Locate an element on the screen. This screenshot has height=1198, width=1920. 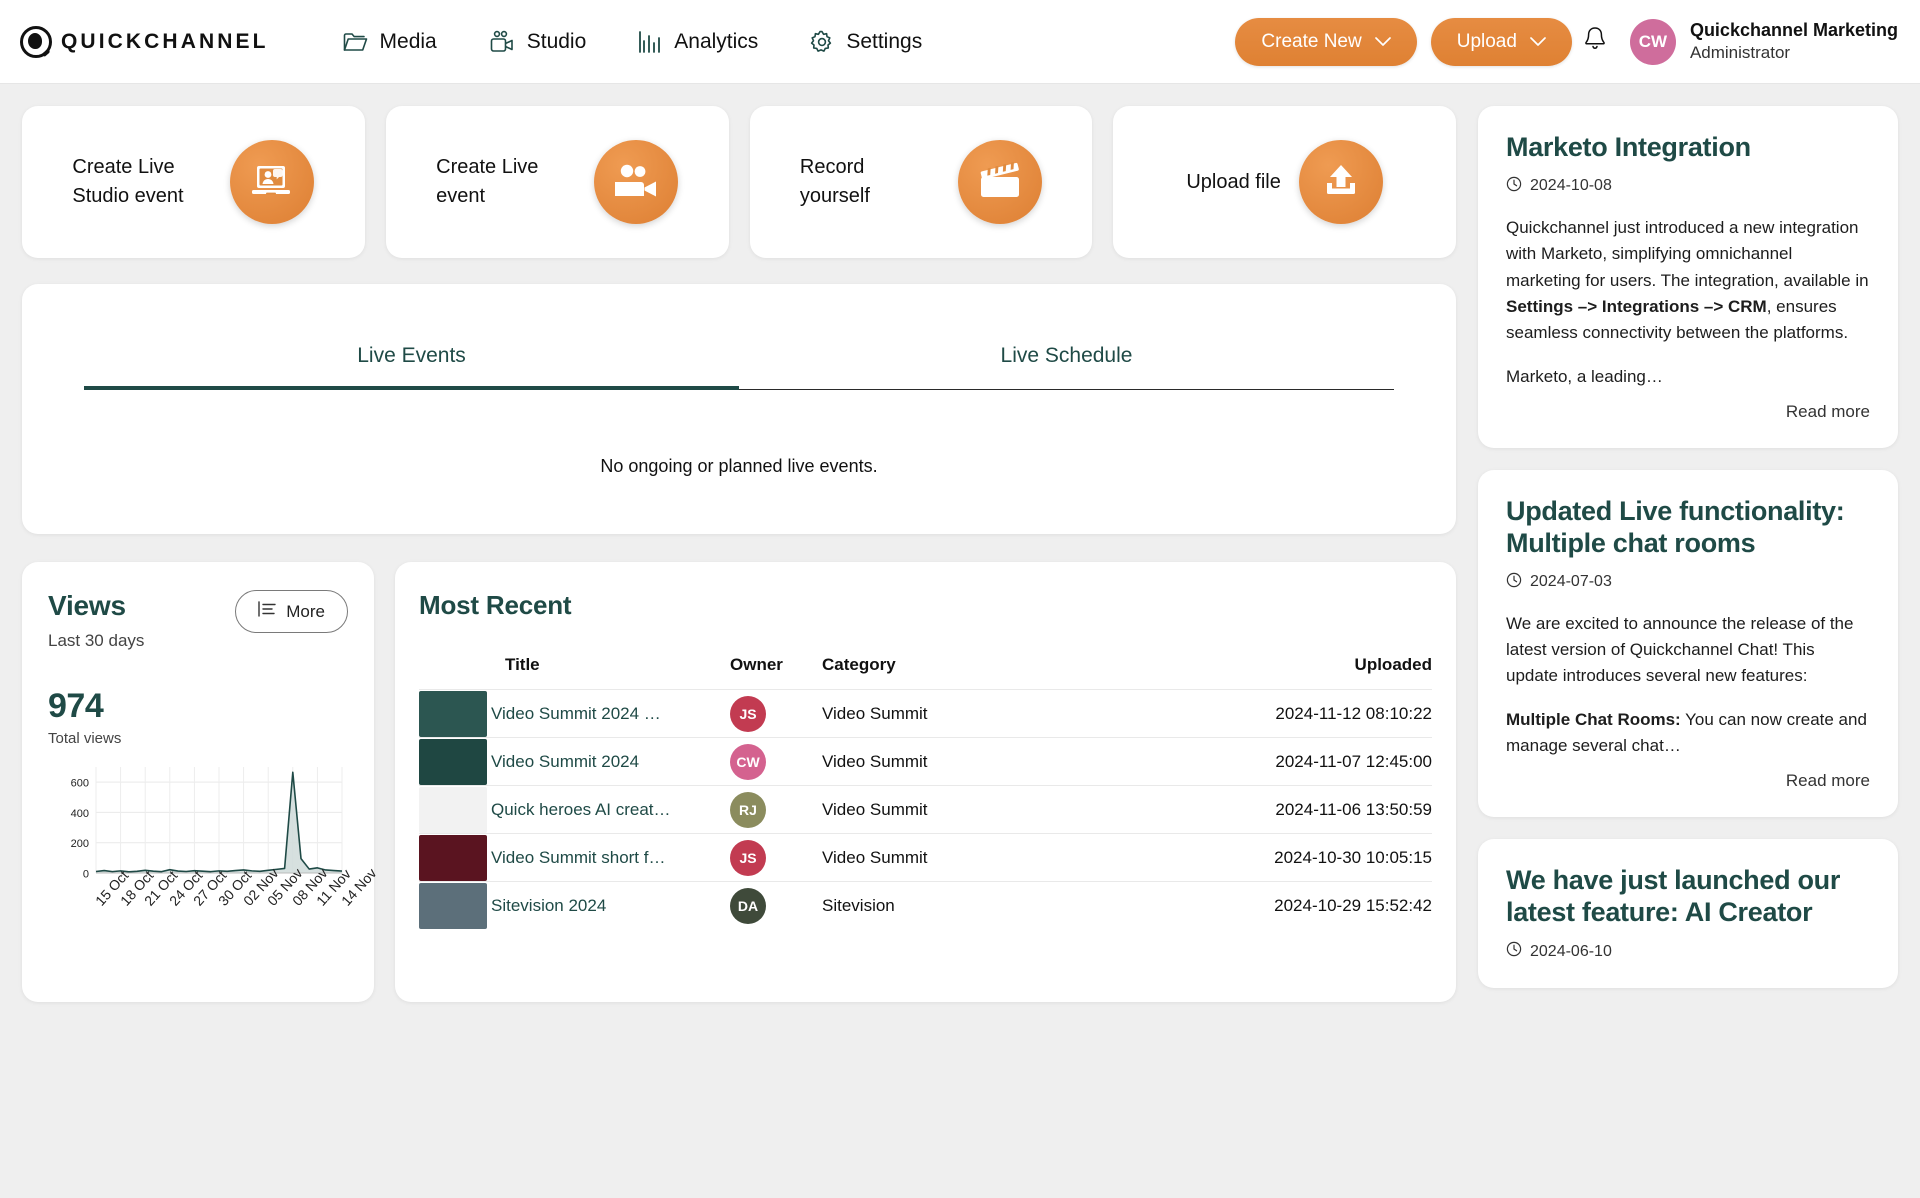
folder-icon is located at coordinates (355, 42).